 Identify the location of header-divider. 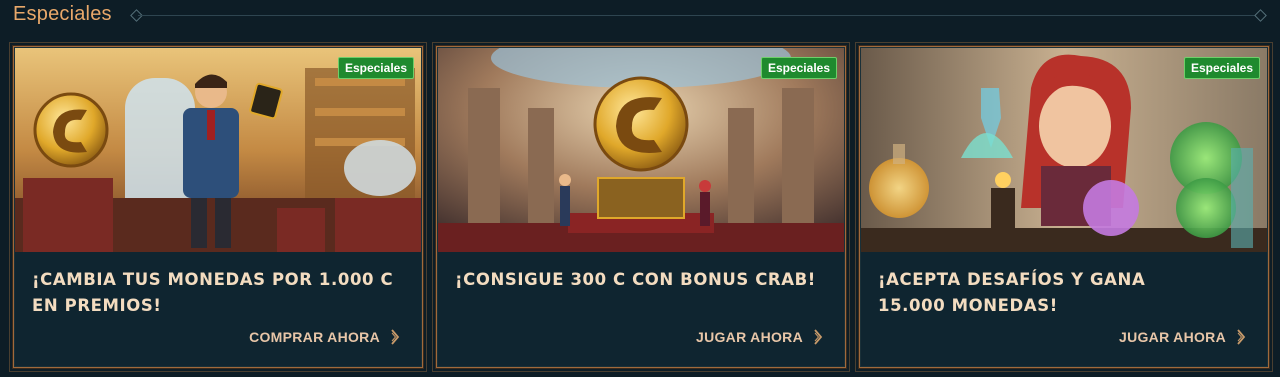
(700, 15).